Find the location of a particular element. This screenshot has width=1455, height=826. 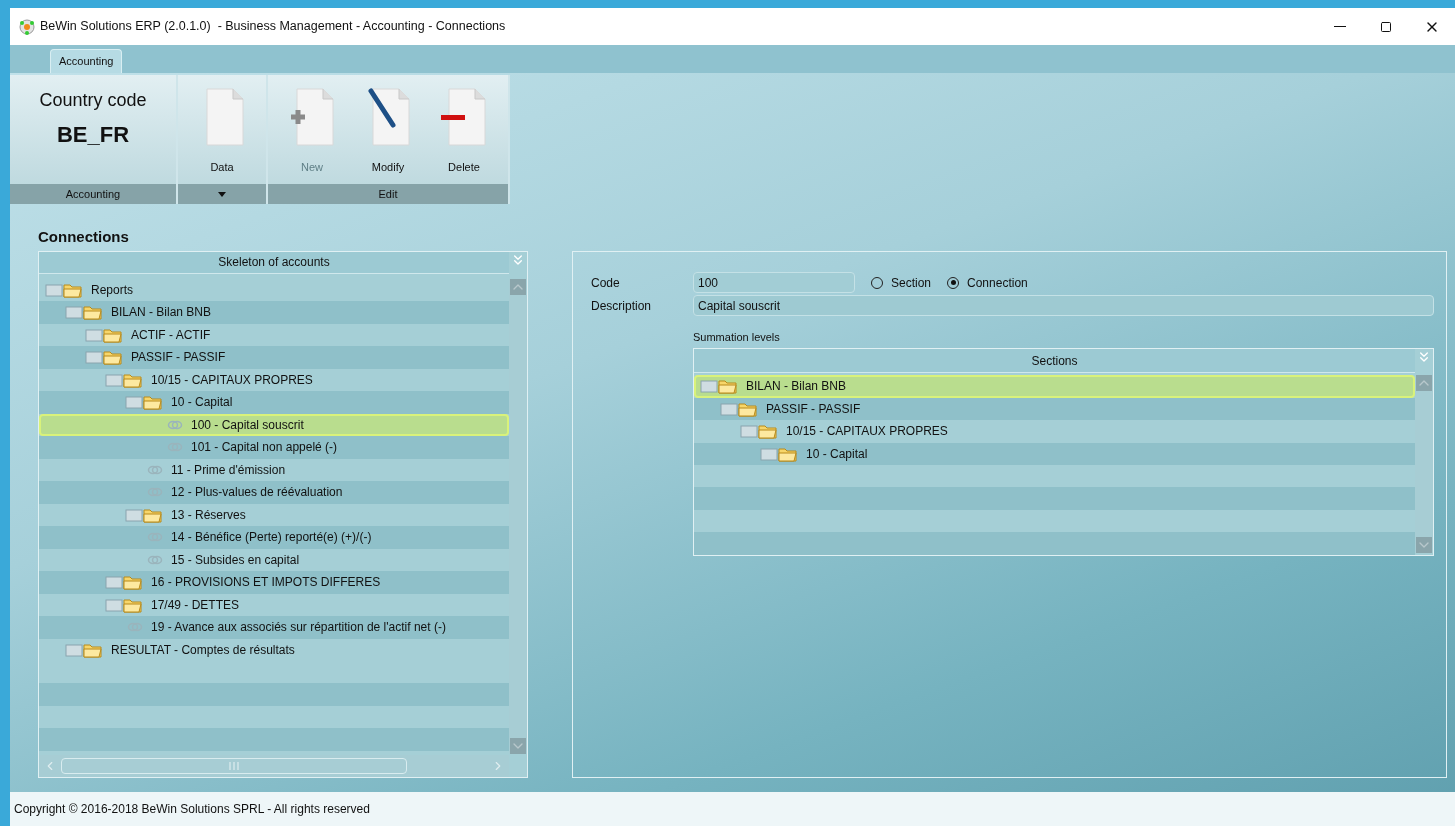

maximize-icon is located at coordinates (1386, 26).